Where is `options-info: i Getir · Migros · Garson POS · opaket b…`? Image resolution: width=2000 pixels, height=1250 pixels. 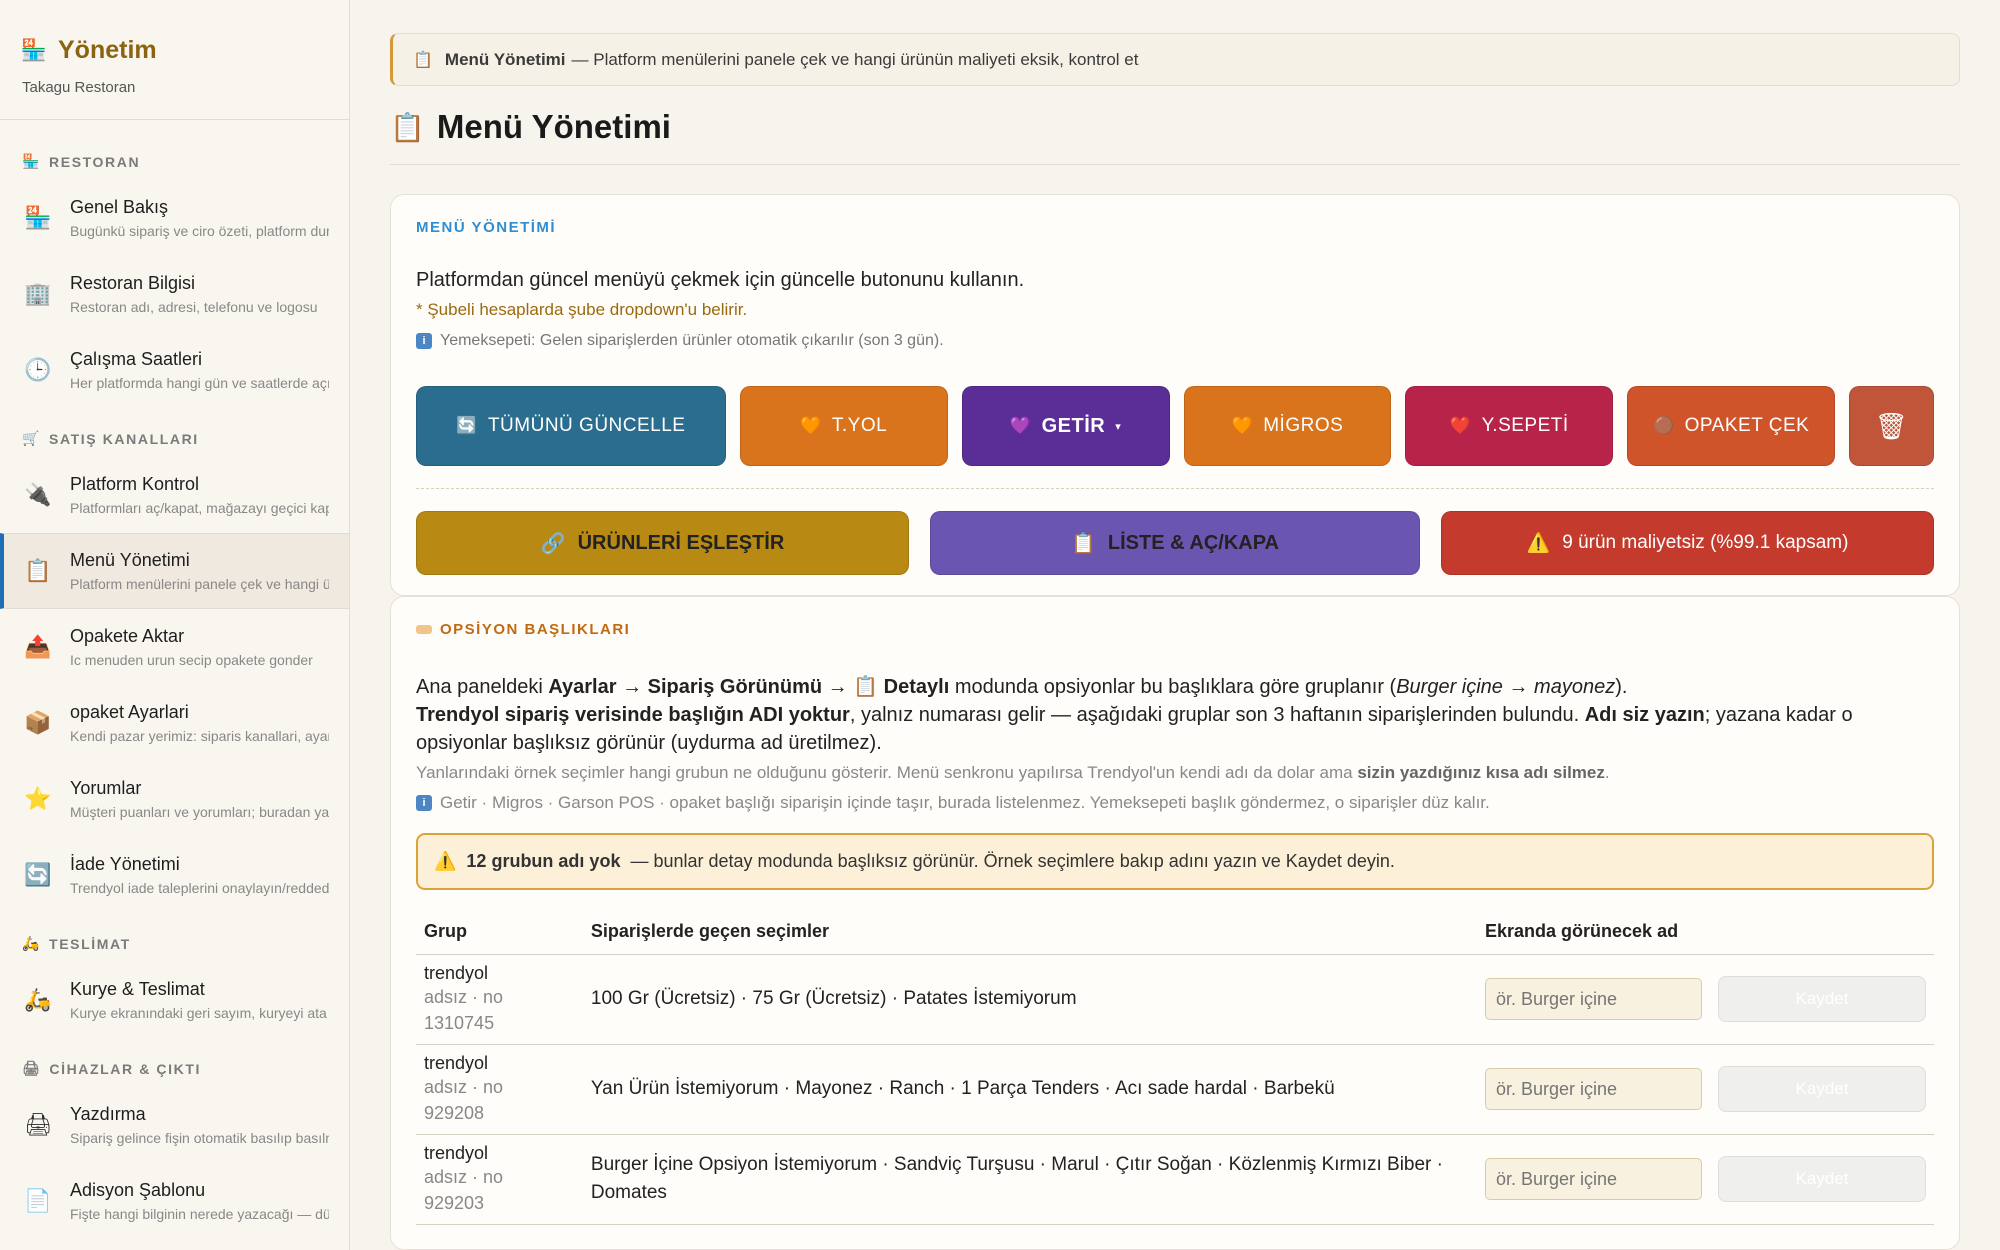 options-info: i Getir · Migros · Garson POS · opaket b… is located at coordinates (1175, 803).